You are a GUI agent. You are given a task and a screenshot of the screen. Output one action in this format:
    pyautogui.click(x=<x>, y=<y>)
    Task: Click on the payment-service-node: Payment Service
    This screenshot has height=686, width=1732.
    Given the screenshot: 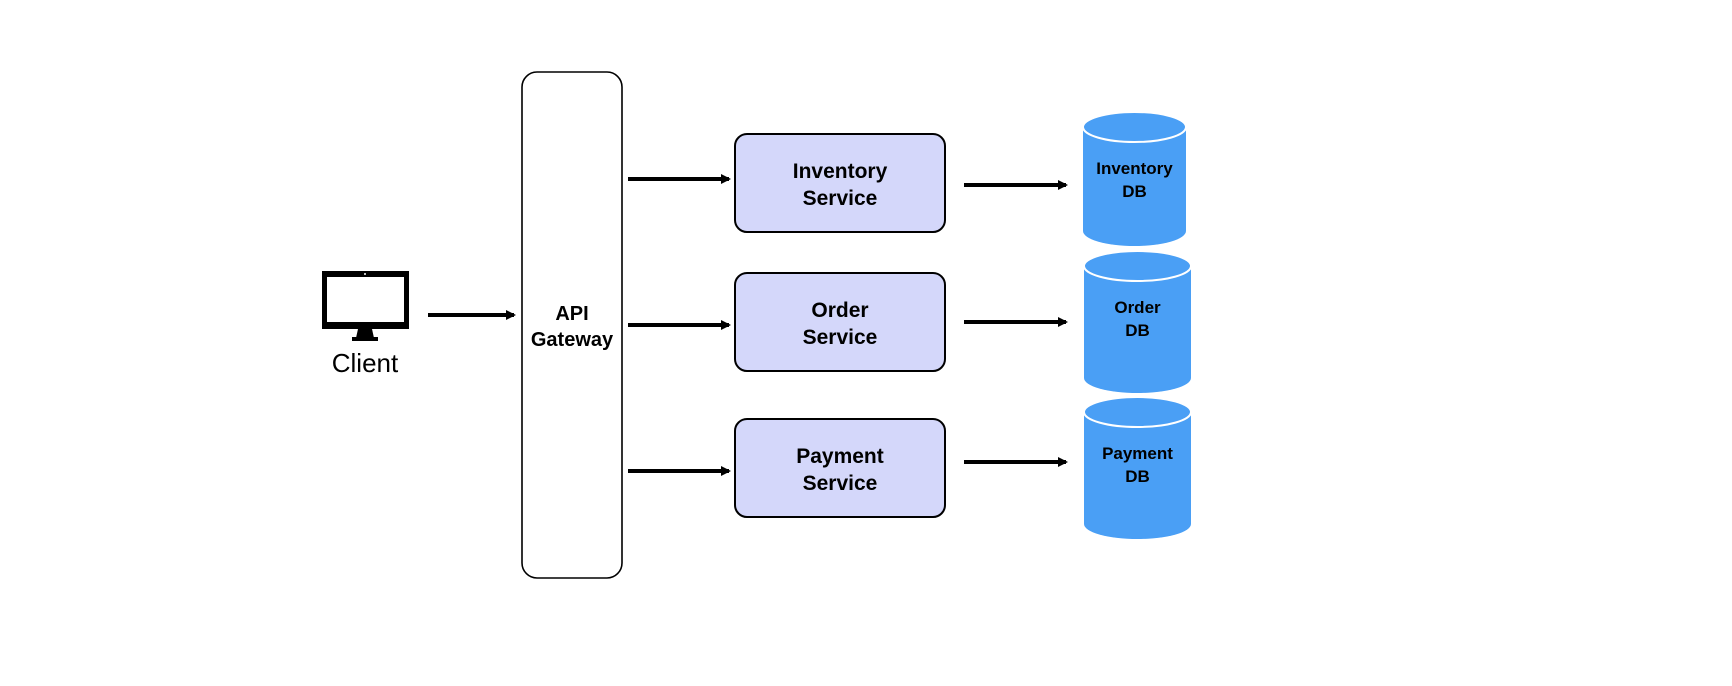 What is the action you would take?
    pyautogui.click(x=840, y=468)
    